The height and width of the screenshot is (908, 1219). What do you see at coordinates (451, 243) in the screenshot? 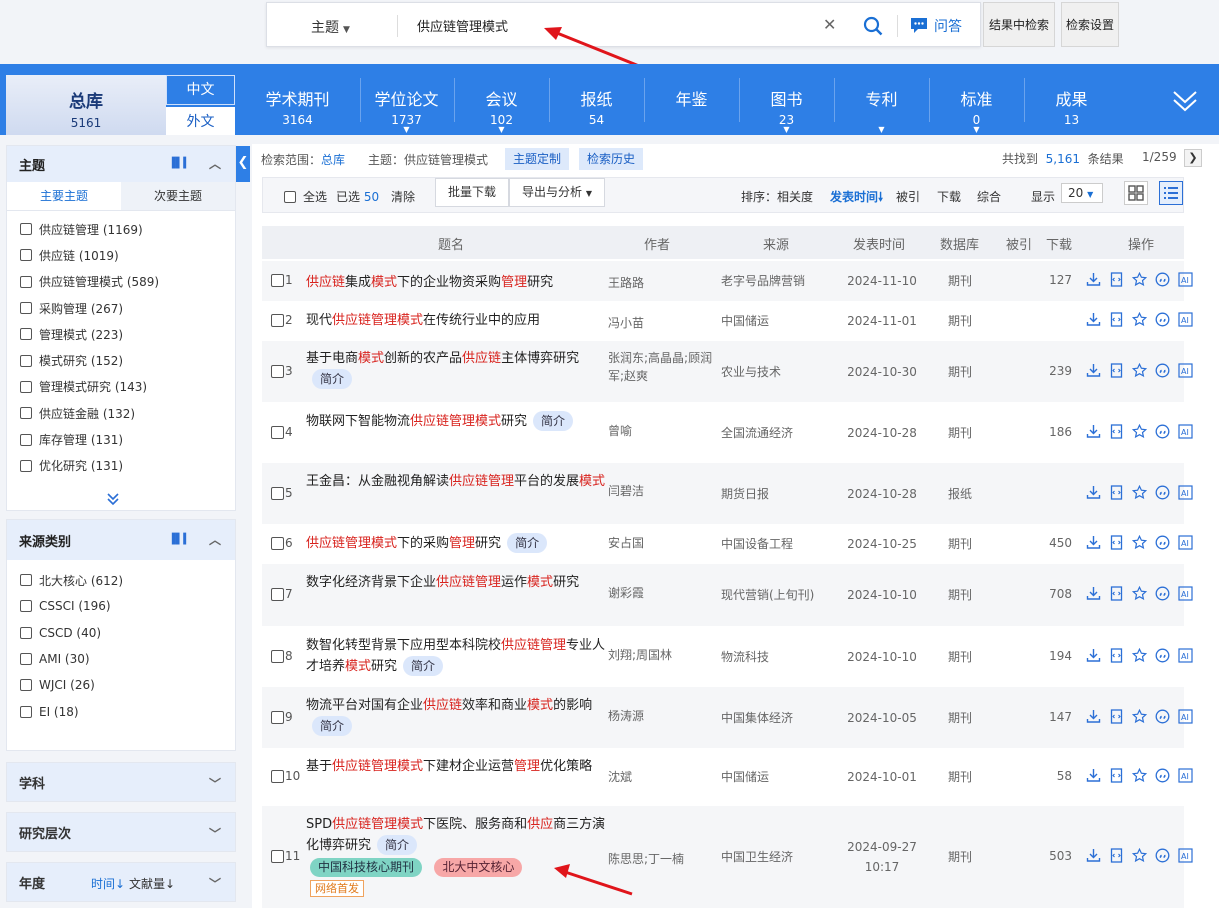
I see `col-title: 题名` at bounding box center [451, 243].